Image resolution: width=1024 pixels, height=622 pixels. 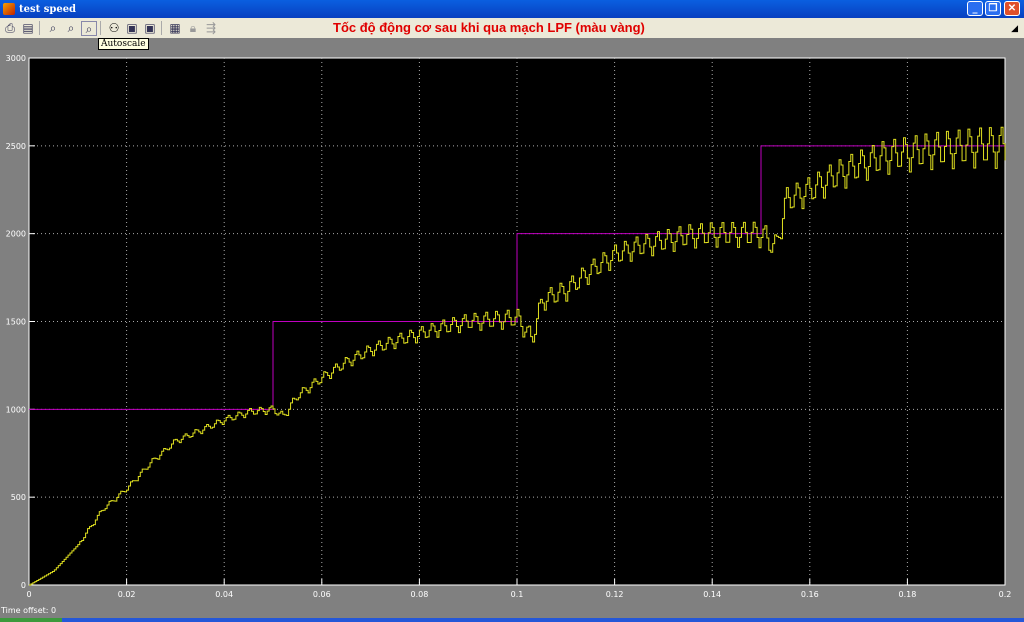 I want to click on y-tick-label: 0, so click(x=23, y=585).